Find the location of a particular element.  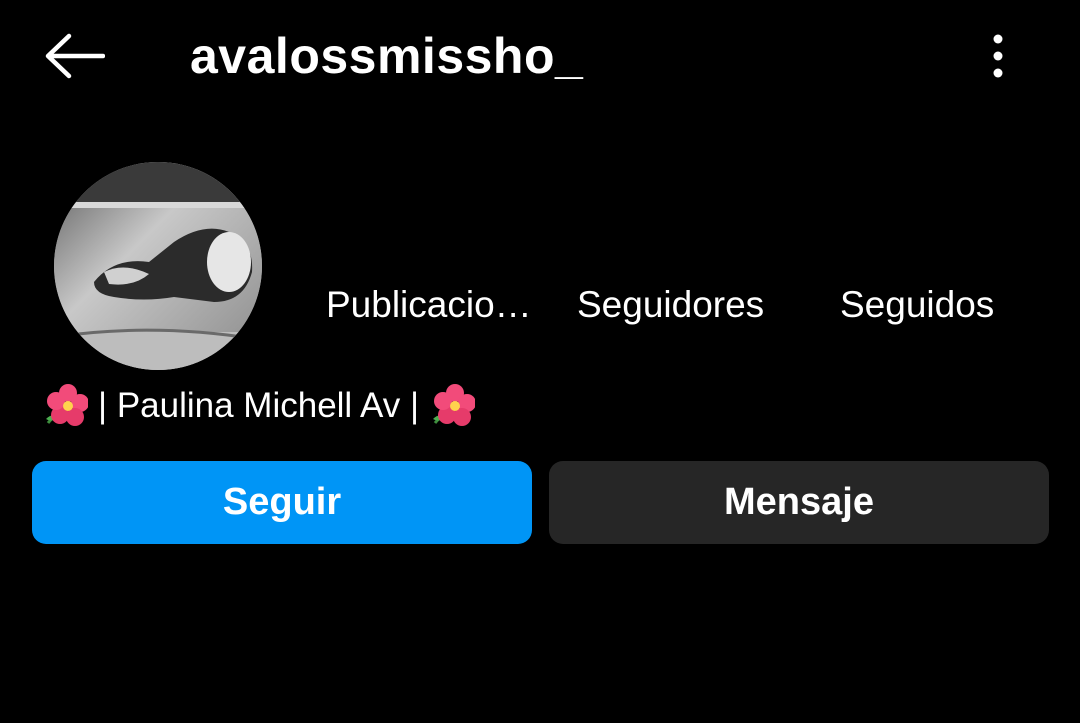

follow-button: Seguir is located at coordinates (282, 502).